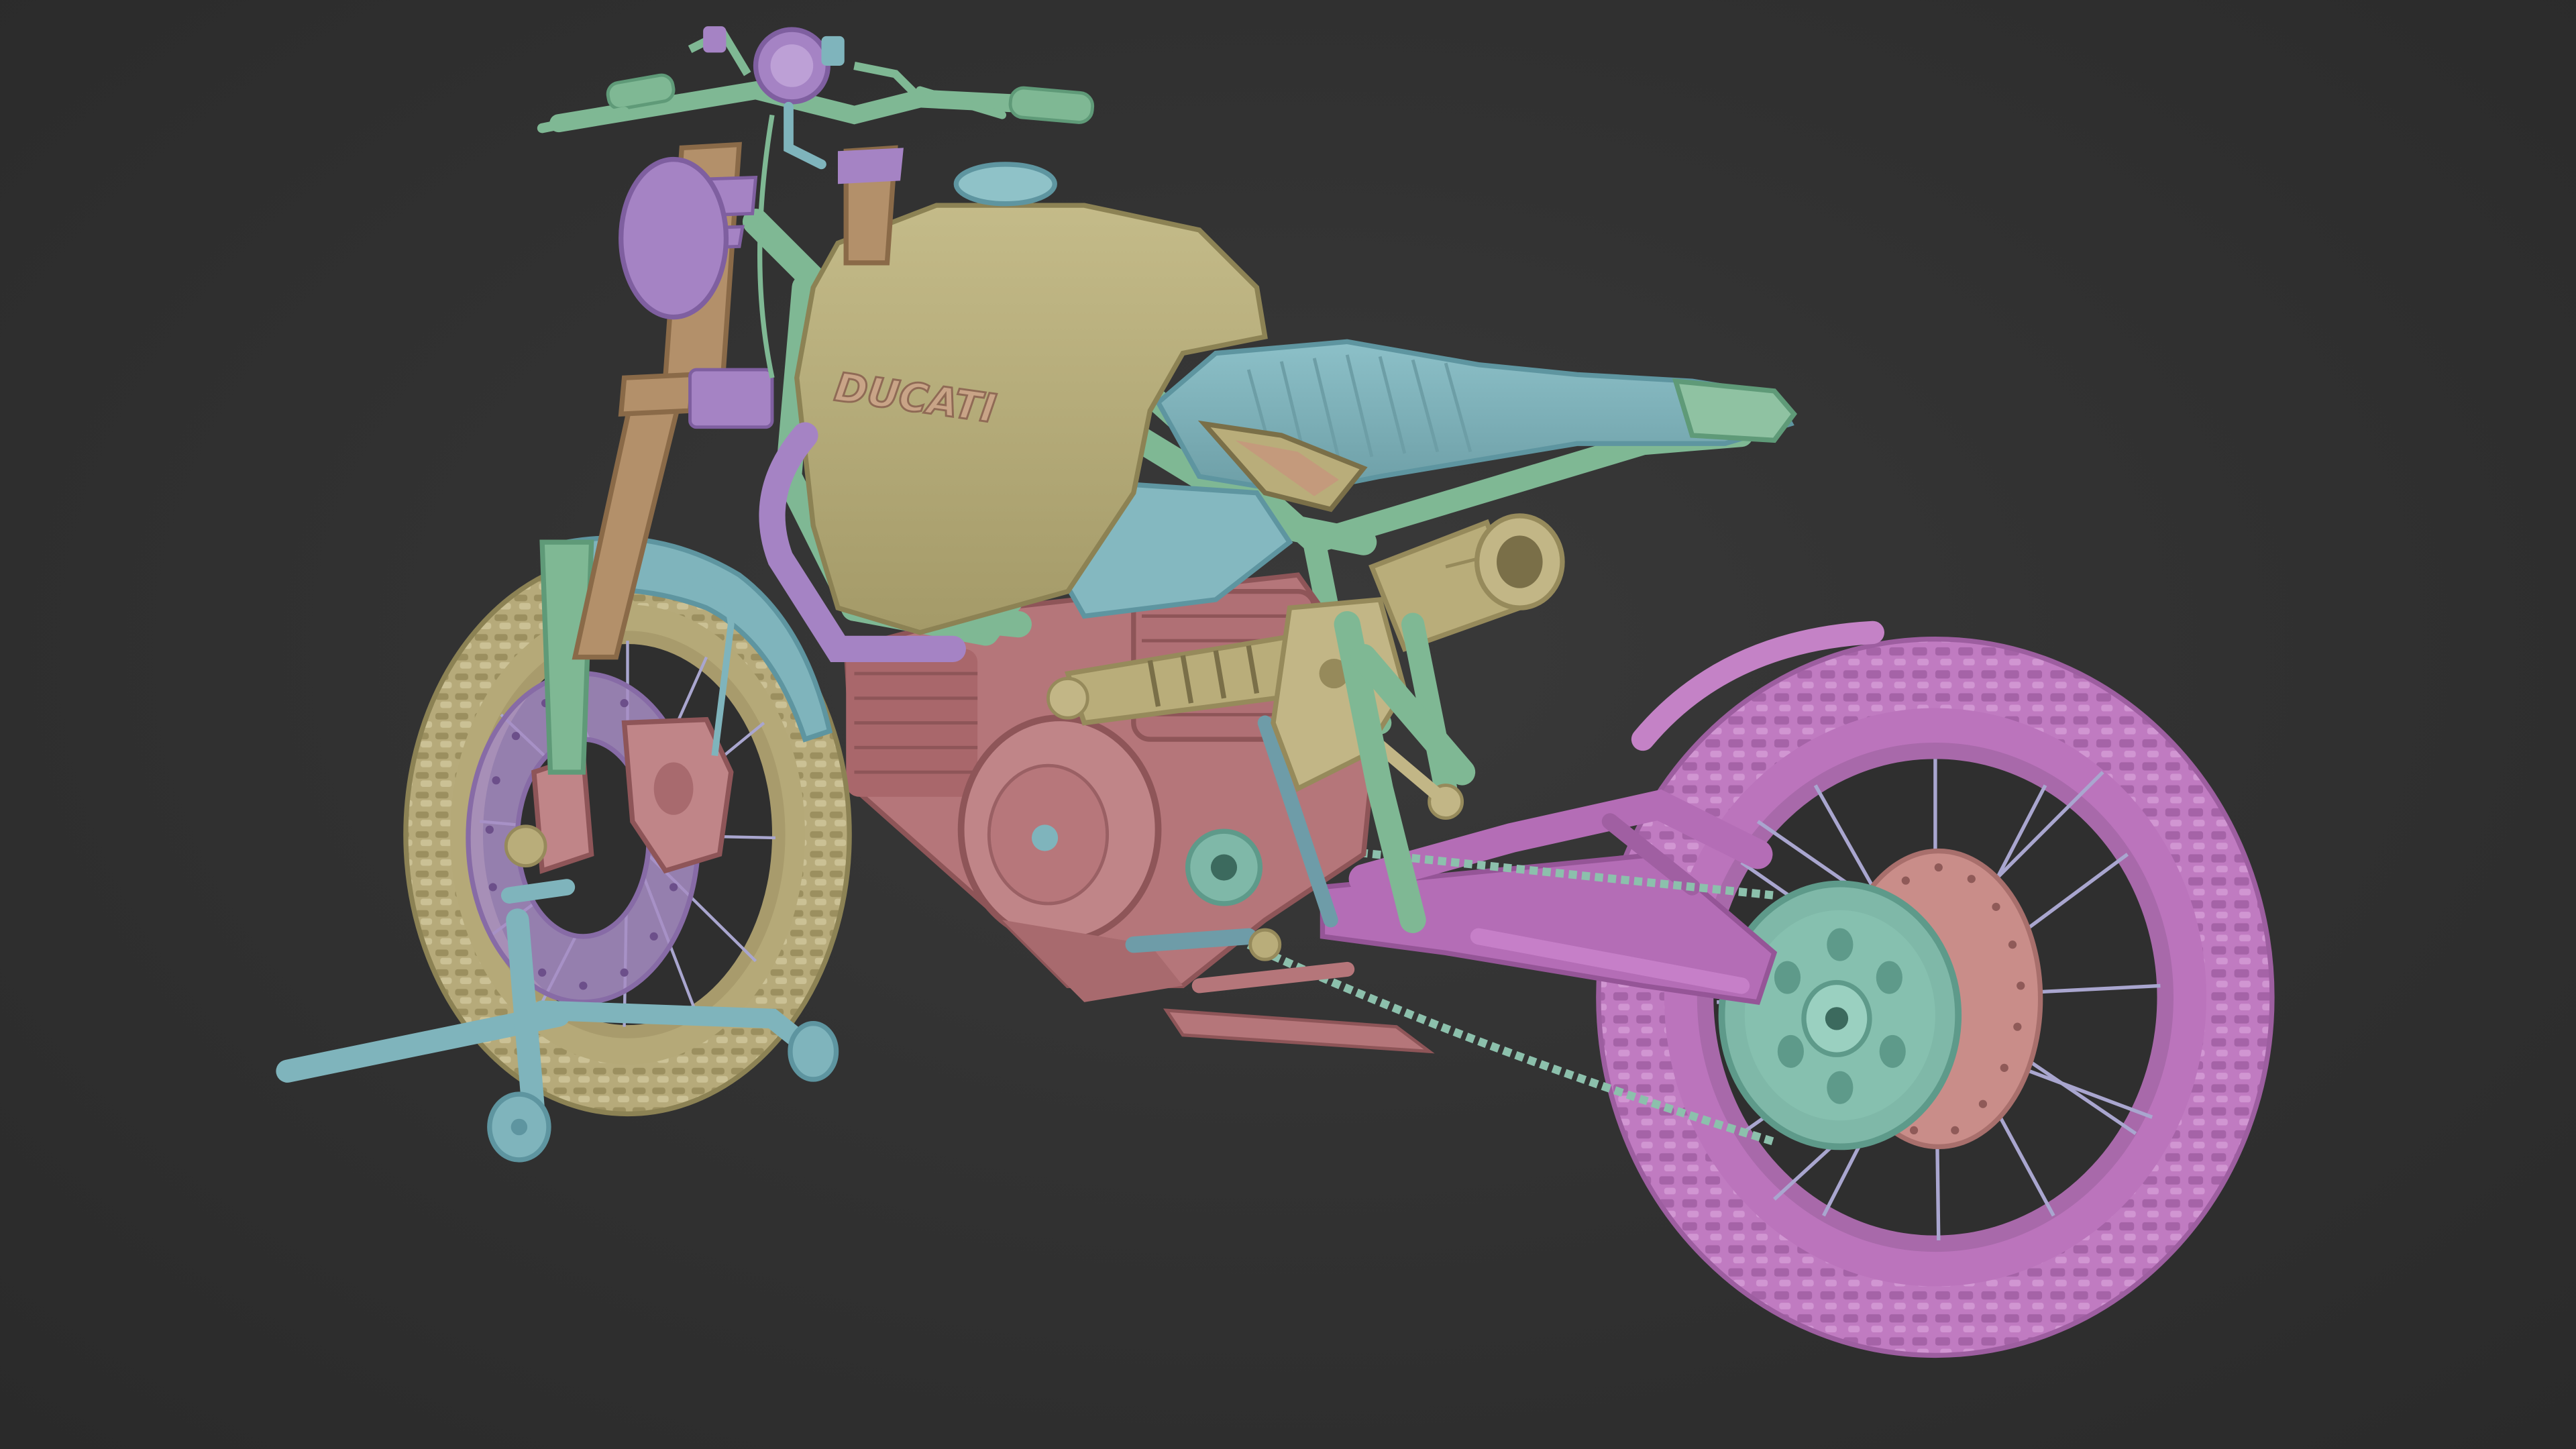  What do you see at coordinates (813, 1051) in the screenshot?
I see `stand-wheel-right` at bounding box center [813, 1051].